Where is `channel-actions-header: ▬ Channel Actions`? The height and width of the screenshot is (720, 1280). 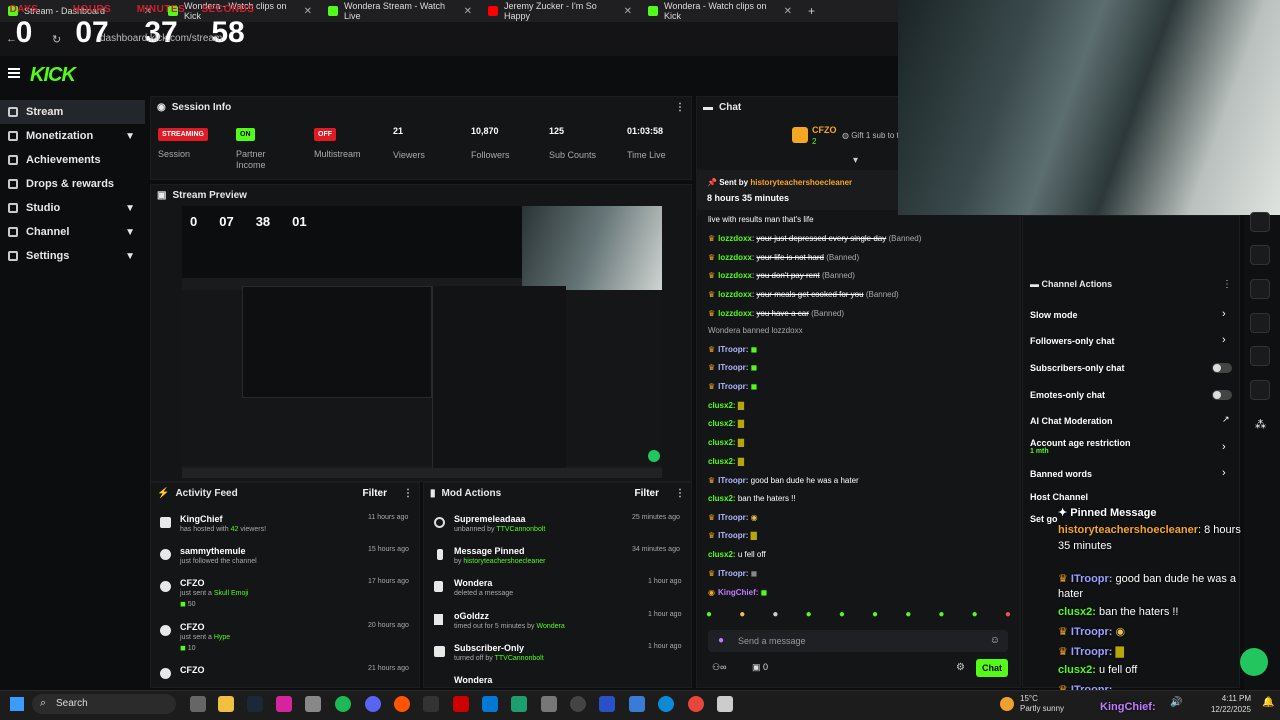 channel-actions-header: ▬ Channel Actions is located at coordinates (1071, 284).